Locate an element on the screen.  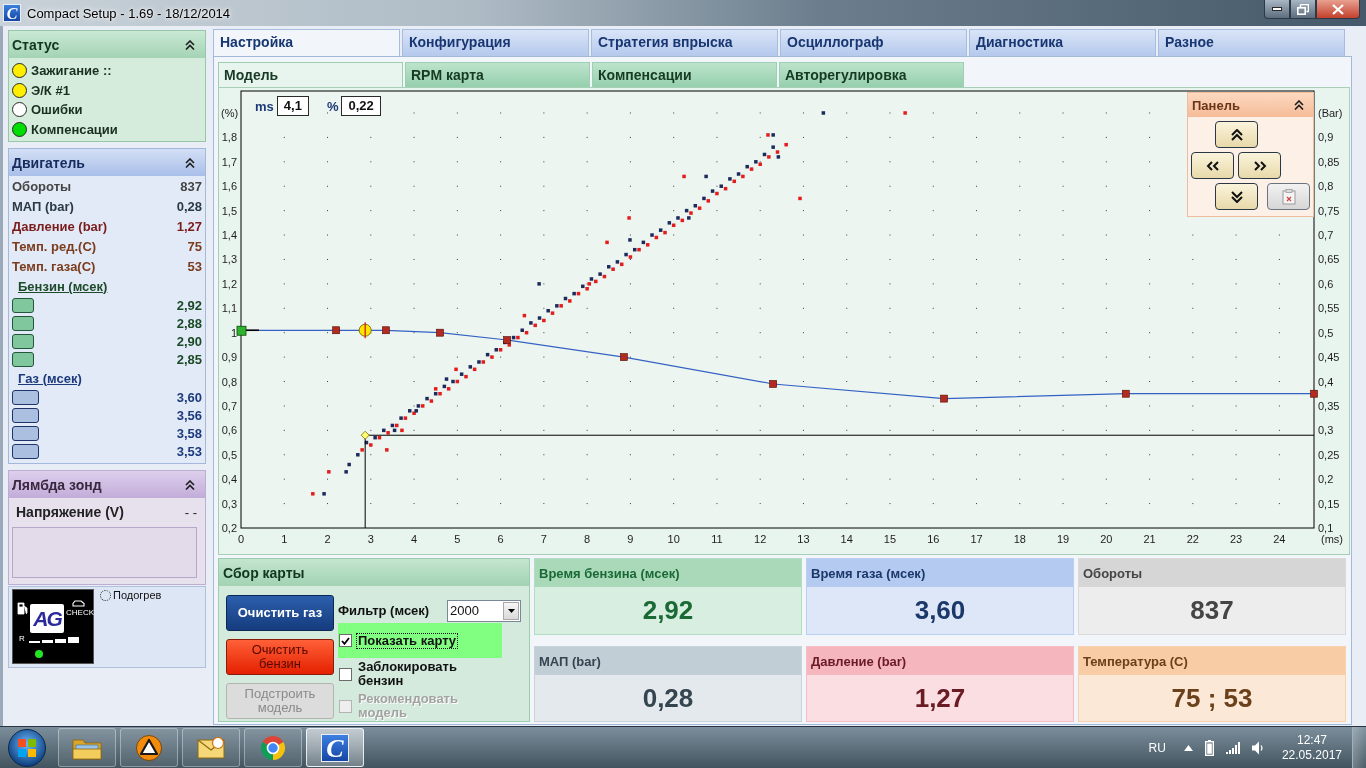
tab: Стратегия впрыска is located at coordinates (684, 42).